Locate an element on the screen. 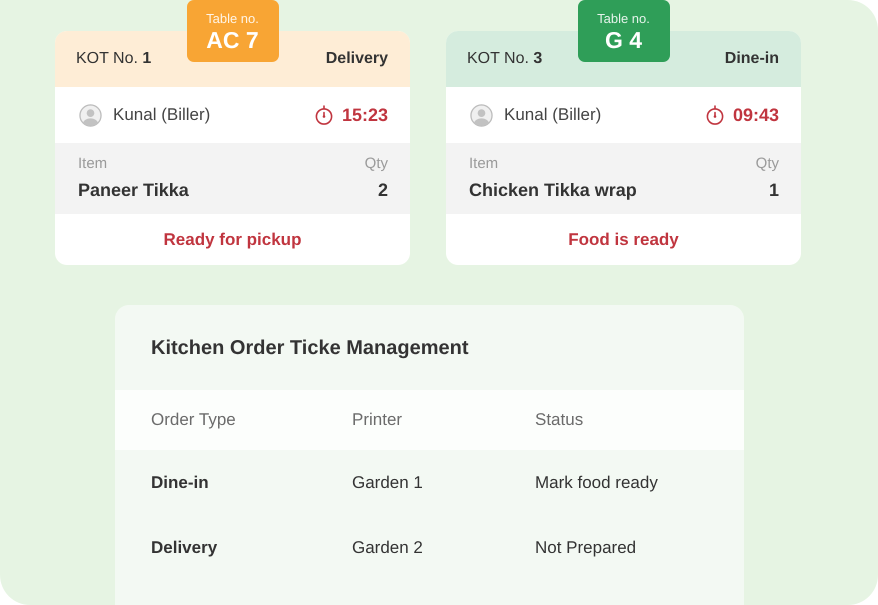 This screenshot has width=878, height=605. table-cell: Delivery is located at coordinates (184, 548).